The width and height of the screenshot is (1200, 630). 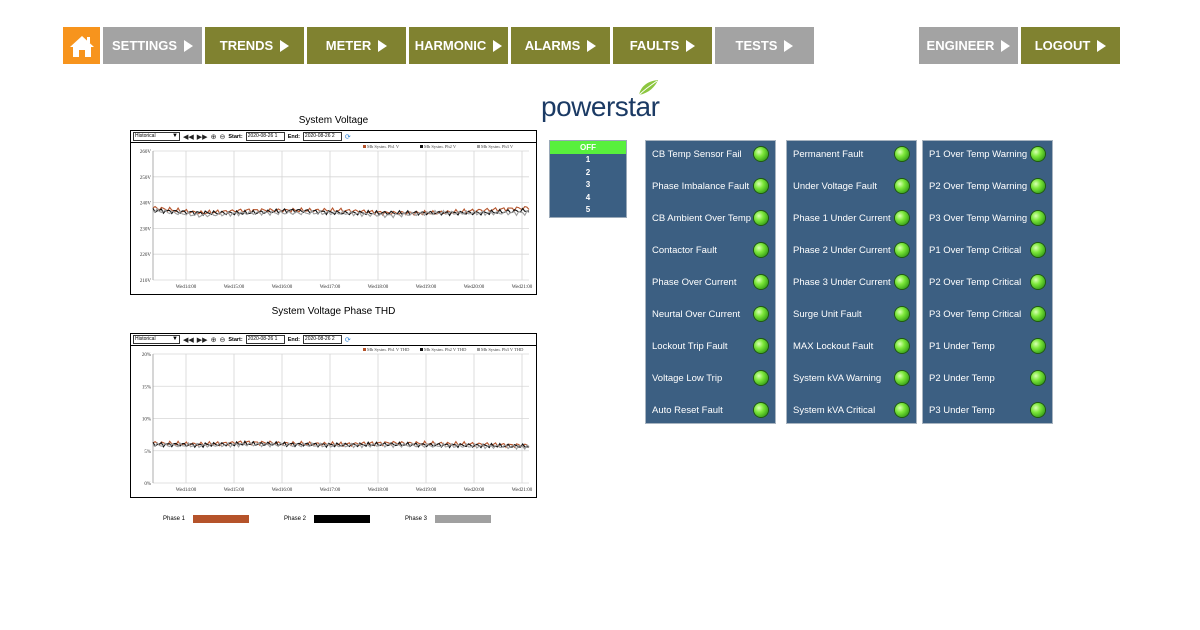 I want to click on leaf-icon, so click(x=648, y=88).